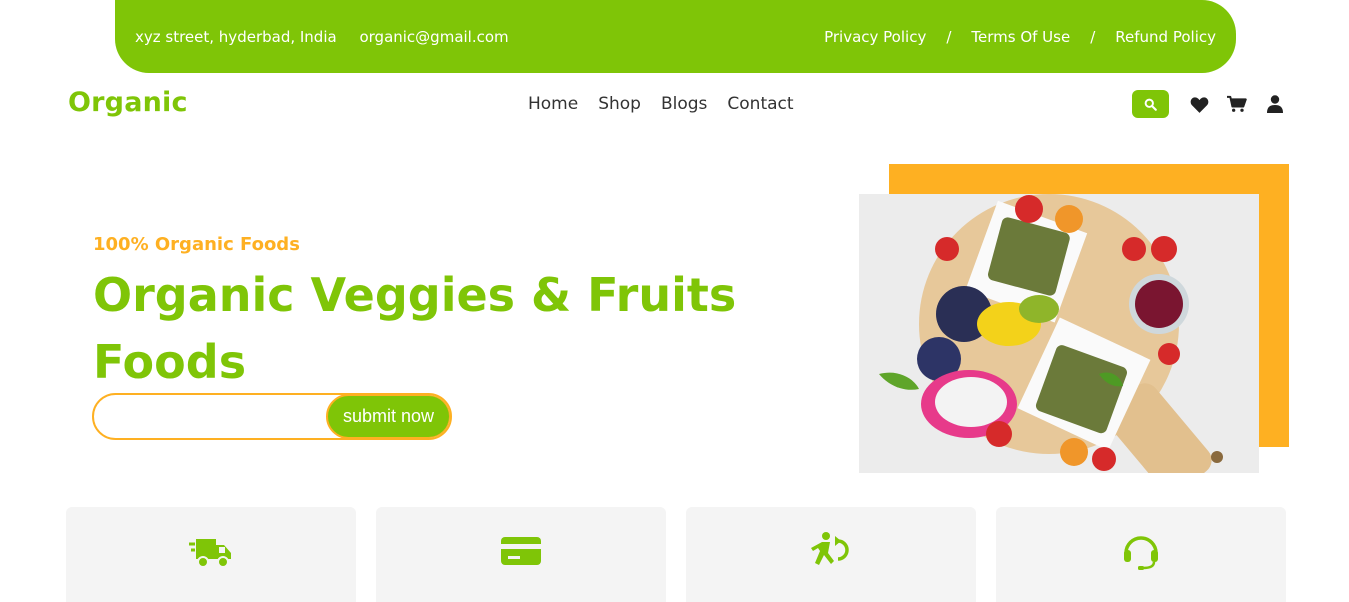 The height and width of the screenshot is (602, 1349). I want to click on hero-title: Organic Veggies & Fruits Foods, so click(415, 328).